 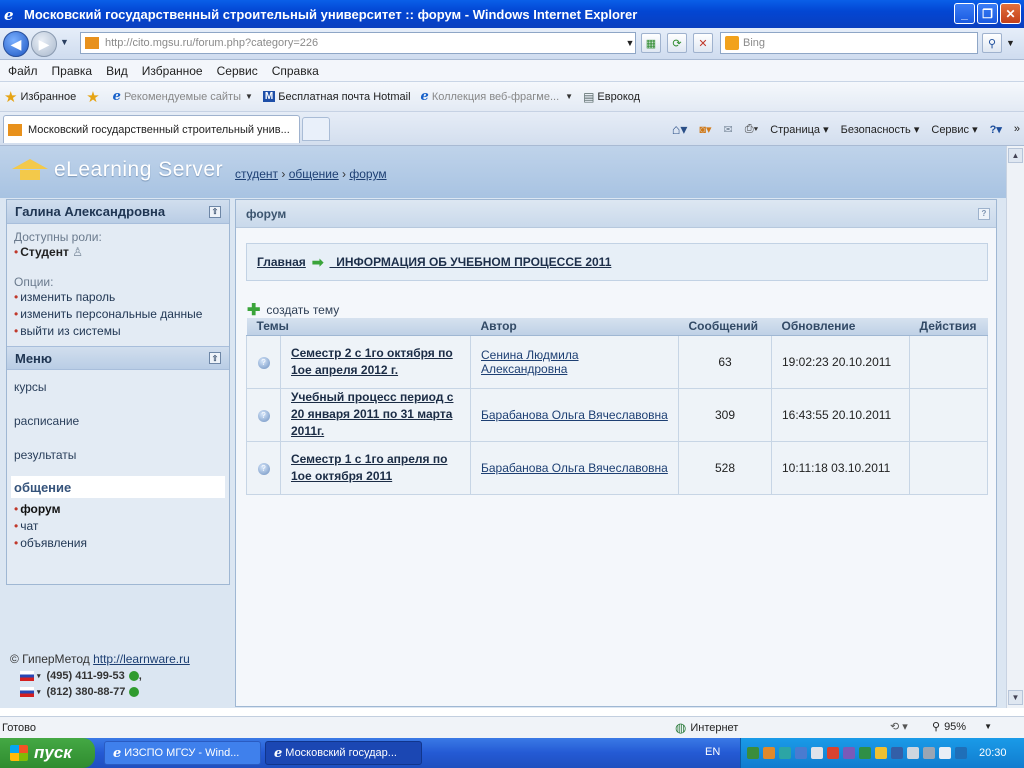 What do you see at coordinates (44, 44) in the screenshot?
I see `forward-button: ▶` at bounding box center [44, 44].